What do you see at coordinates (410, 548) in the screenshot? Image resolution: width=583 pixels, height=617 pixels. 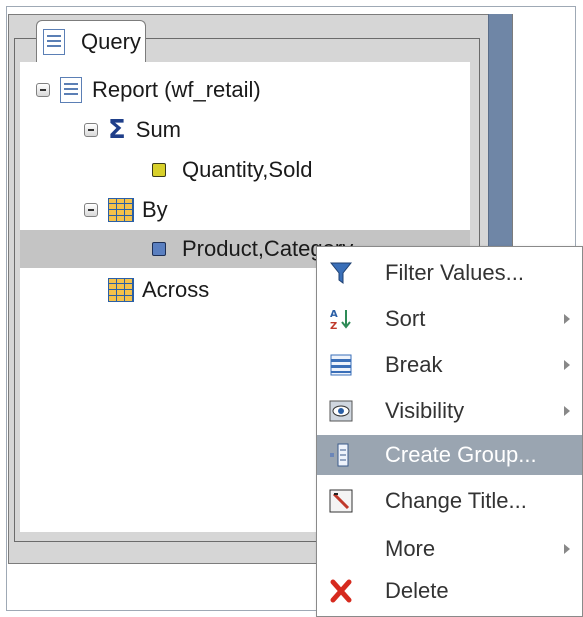 I see `menu-item-label: More` at bounding box center [410, 548].